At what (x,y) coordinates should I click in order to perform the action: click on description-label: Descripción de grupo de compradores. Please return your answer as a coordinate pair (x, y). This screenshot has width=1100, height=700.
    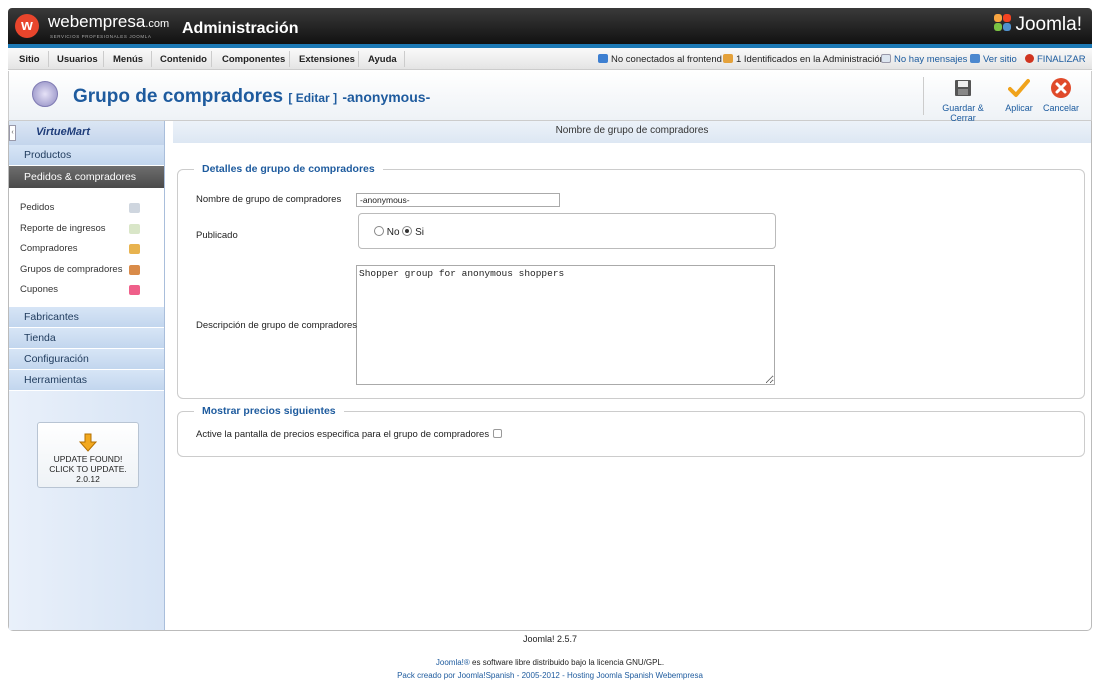
    Looking at the image, I should click on (277, 325).